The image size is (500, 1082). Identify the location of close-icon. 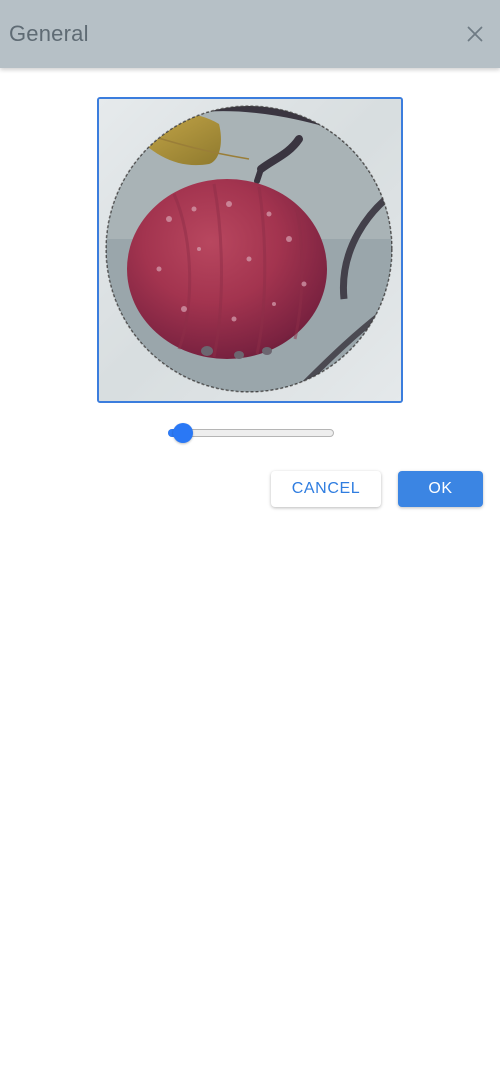
(475, 34).